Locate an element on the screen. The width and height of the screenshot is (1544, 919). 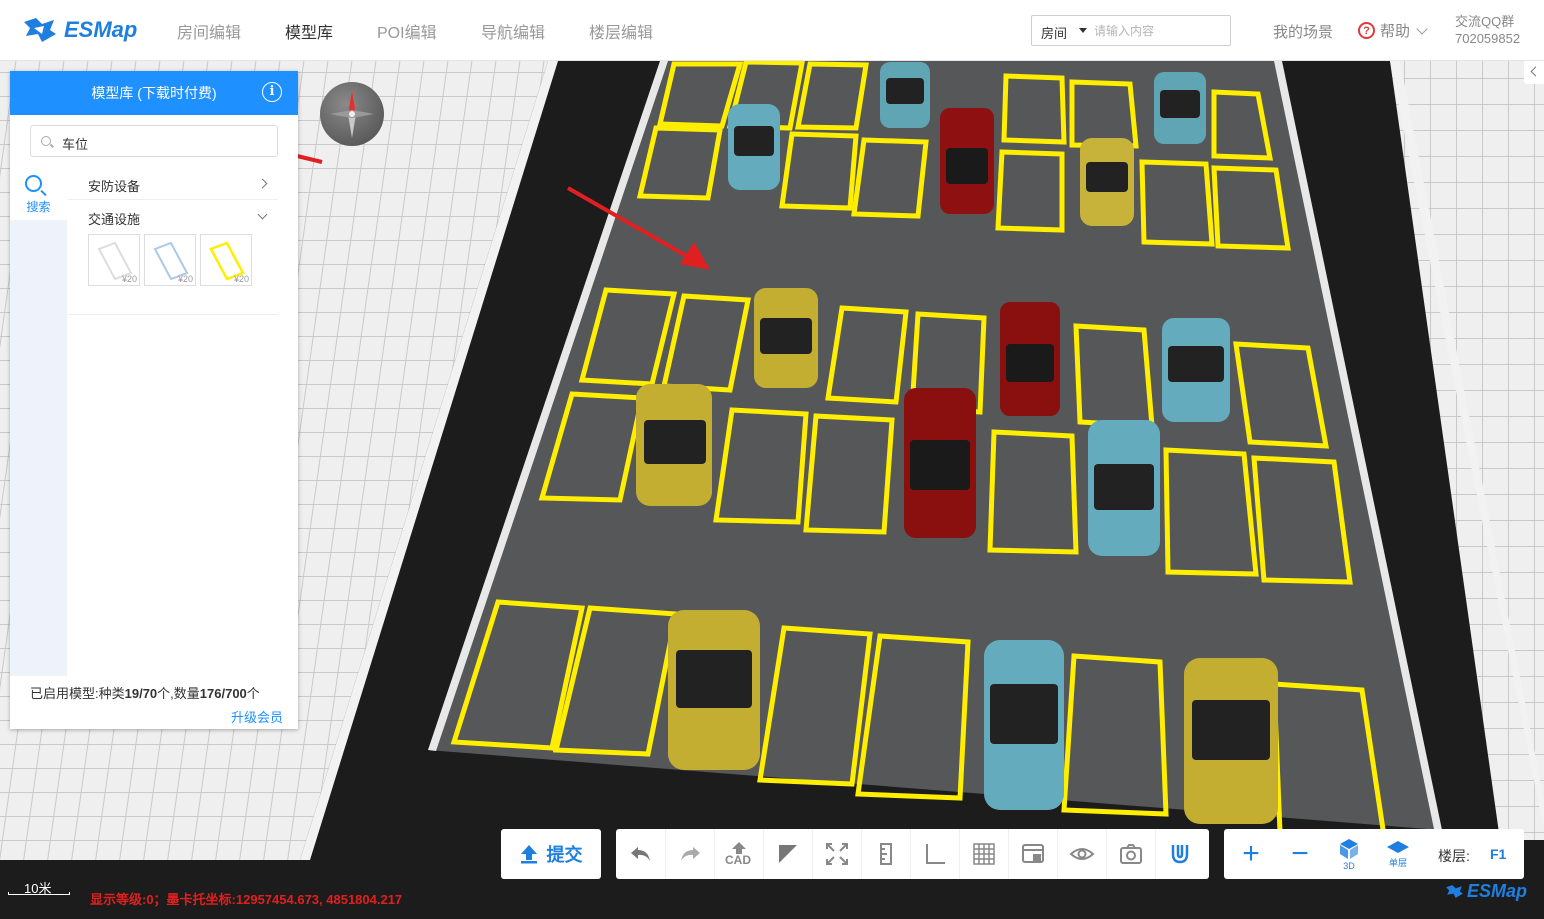
category-security: 安防设备 is located at coordinates (173, 184).